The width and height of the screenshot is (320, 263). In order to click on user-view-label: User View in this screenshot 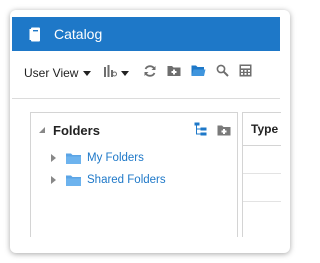, I will do `click(51, 73)`.